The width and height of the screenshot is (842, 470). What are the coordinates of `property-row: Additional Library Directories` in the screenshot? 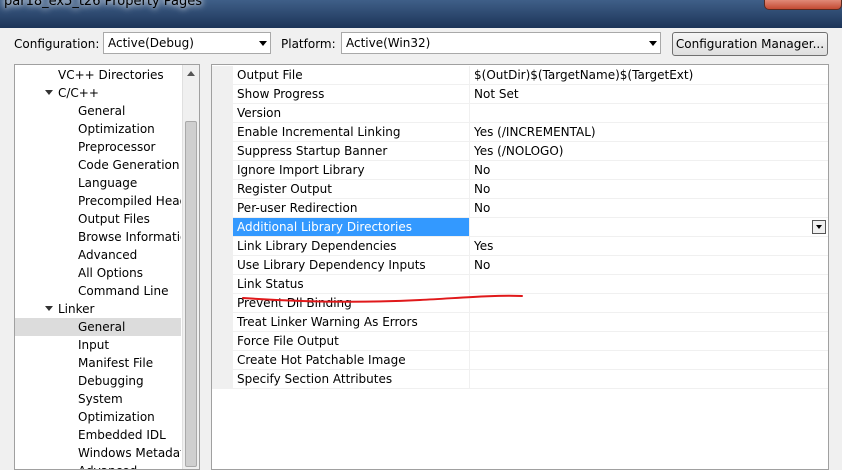 It's located at (520, 227).